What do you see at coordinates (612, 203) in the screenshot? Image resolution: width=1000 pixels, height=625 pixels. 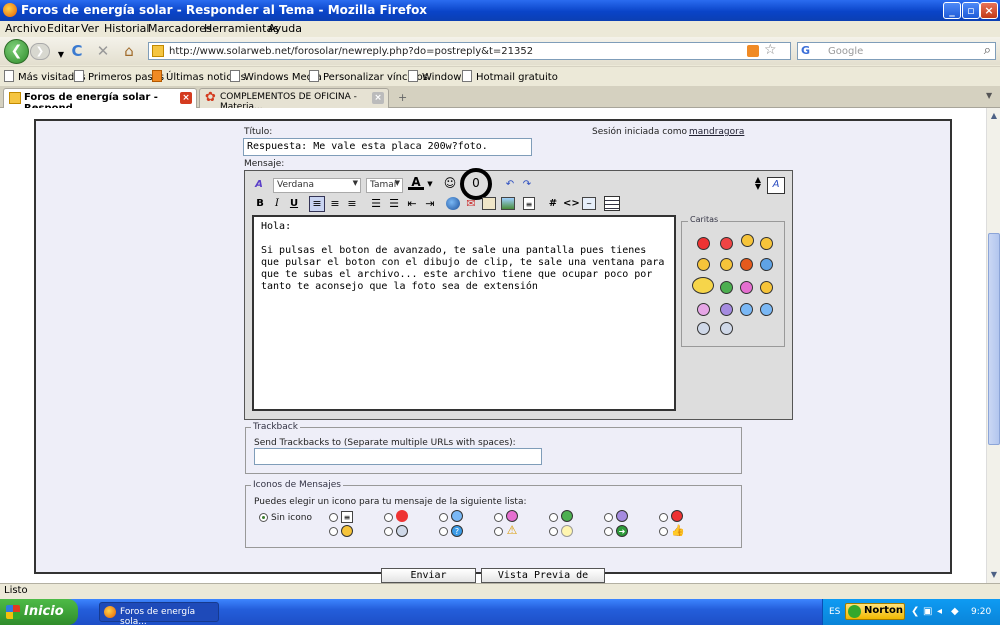 I see `table-icon` at bounding box center [612, 203].